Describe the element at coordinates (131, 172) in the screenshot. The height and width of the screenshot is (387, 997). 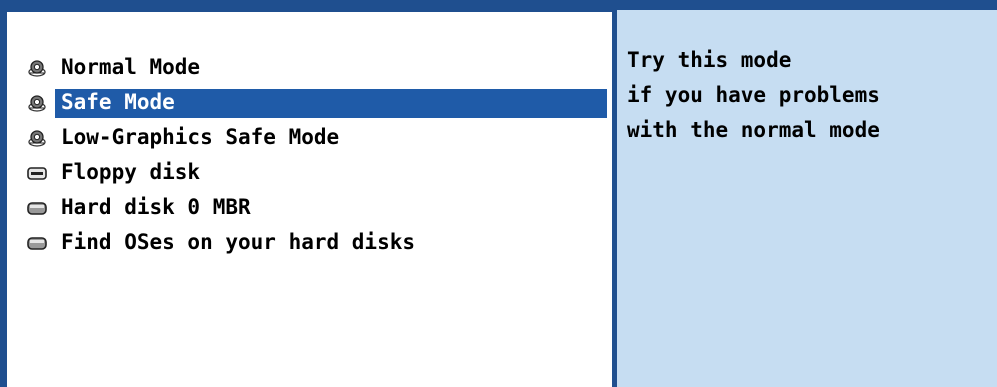
I see `menu-item-label: Floppy disk` at that location.